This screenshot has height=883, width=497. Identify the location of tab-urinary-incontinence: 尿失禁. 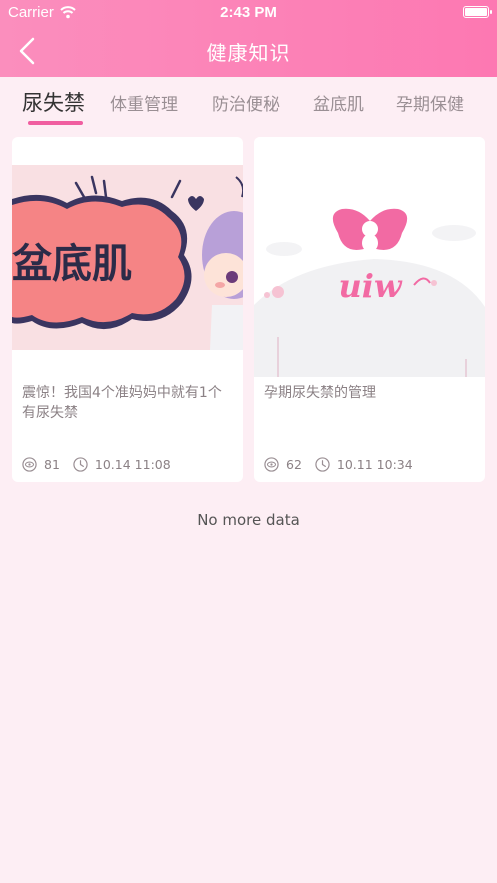
(53, 102).